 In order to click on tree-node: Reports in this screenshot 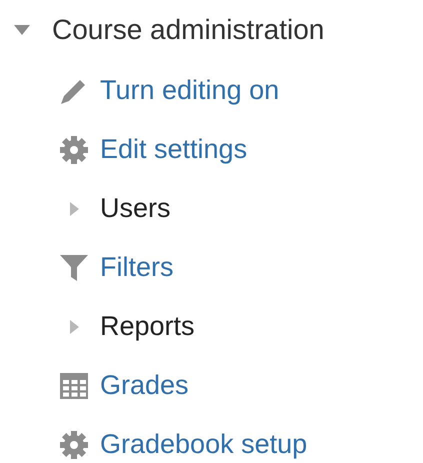, I will do `click(147, 326)`.